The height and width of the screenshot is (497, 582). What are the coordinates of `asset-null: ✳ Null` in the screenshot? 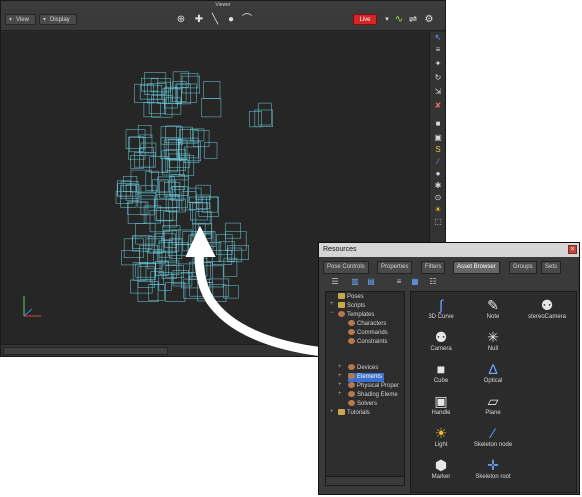 It's located at (493, 343).